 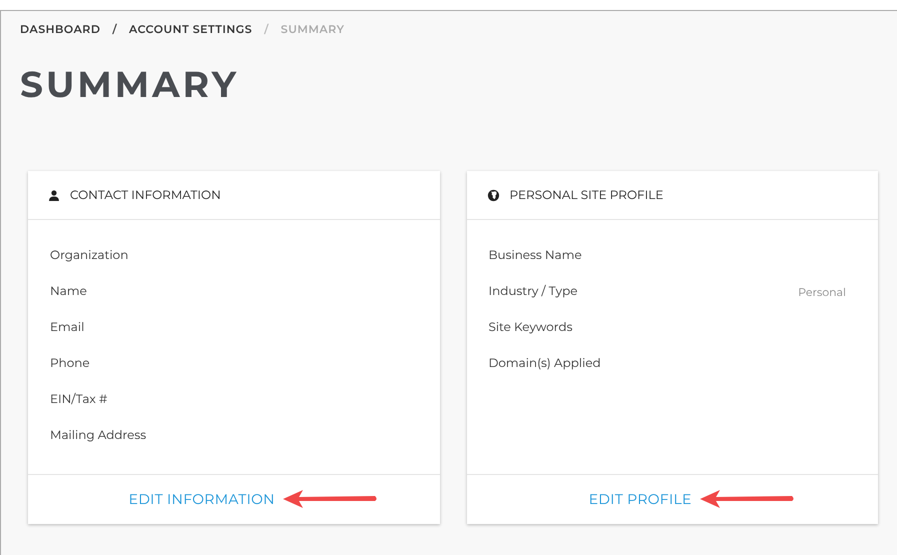 What do you see at coordinates (54, 196) in the screenshot?
I see `person-icon` at bounding box center [54, 196].